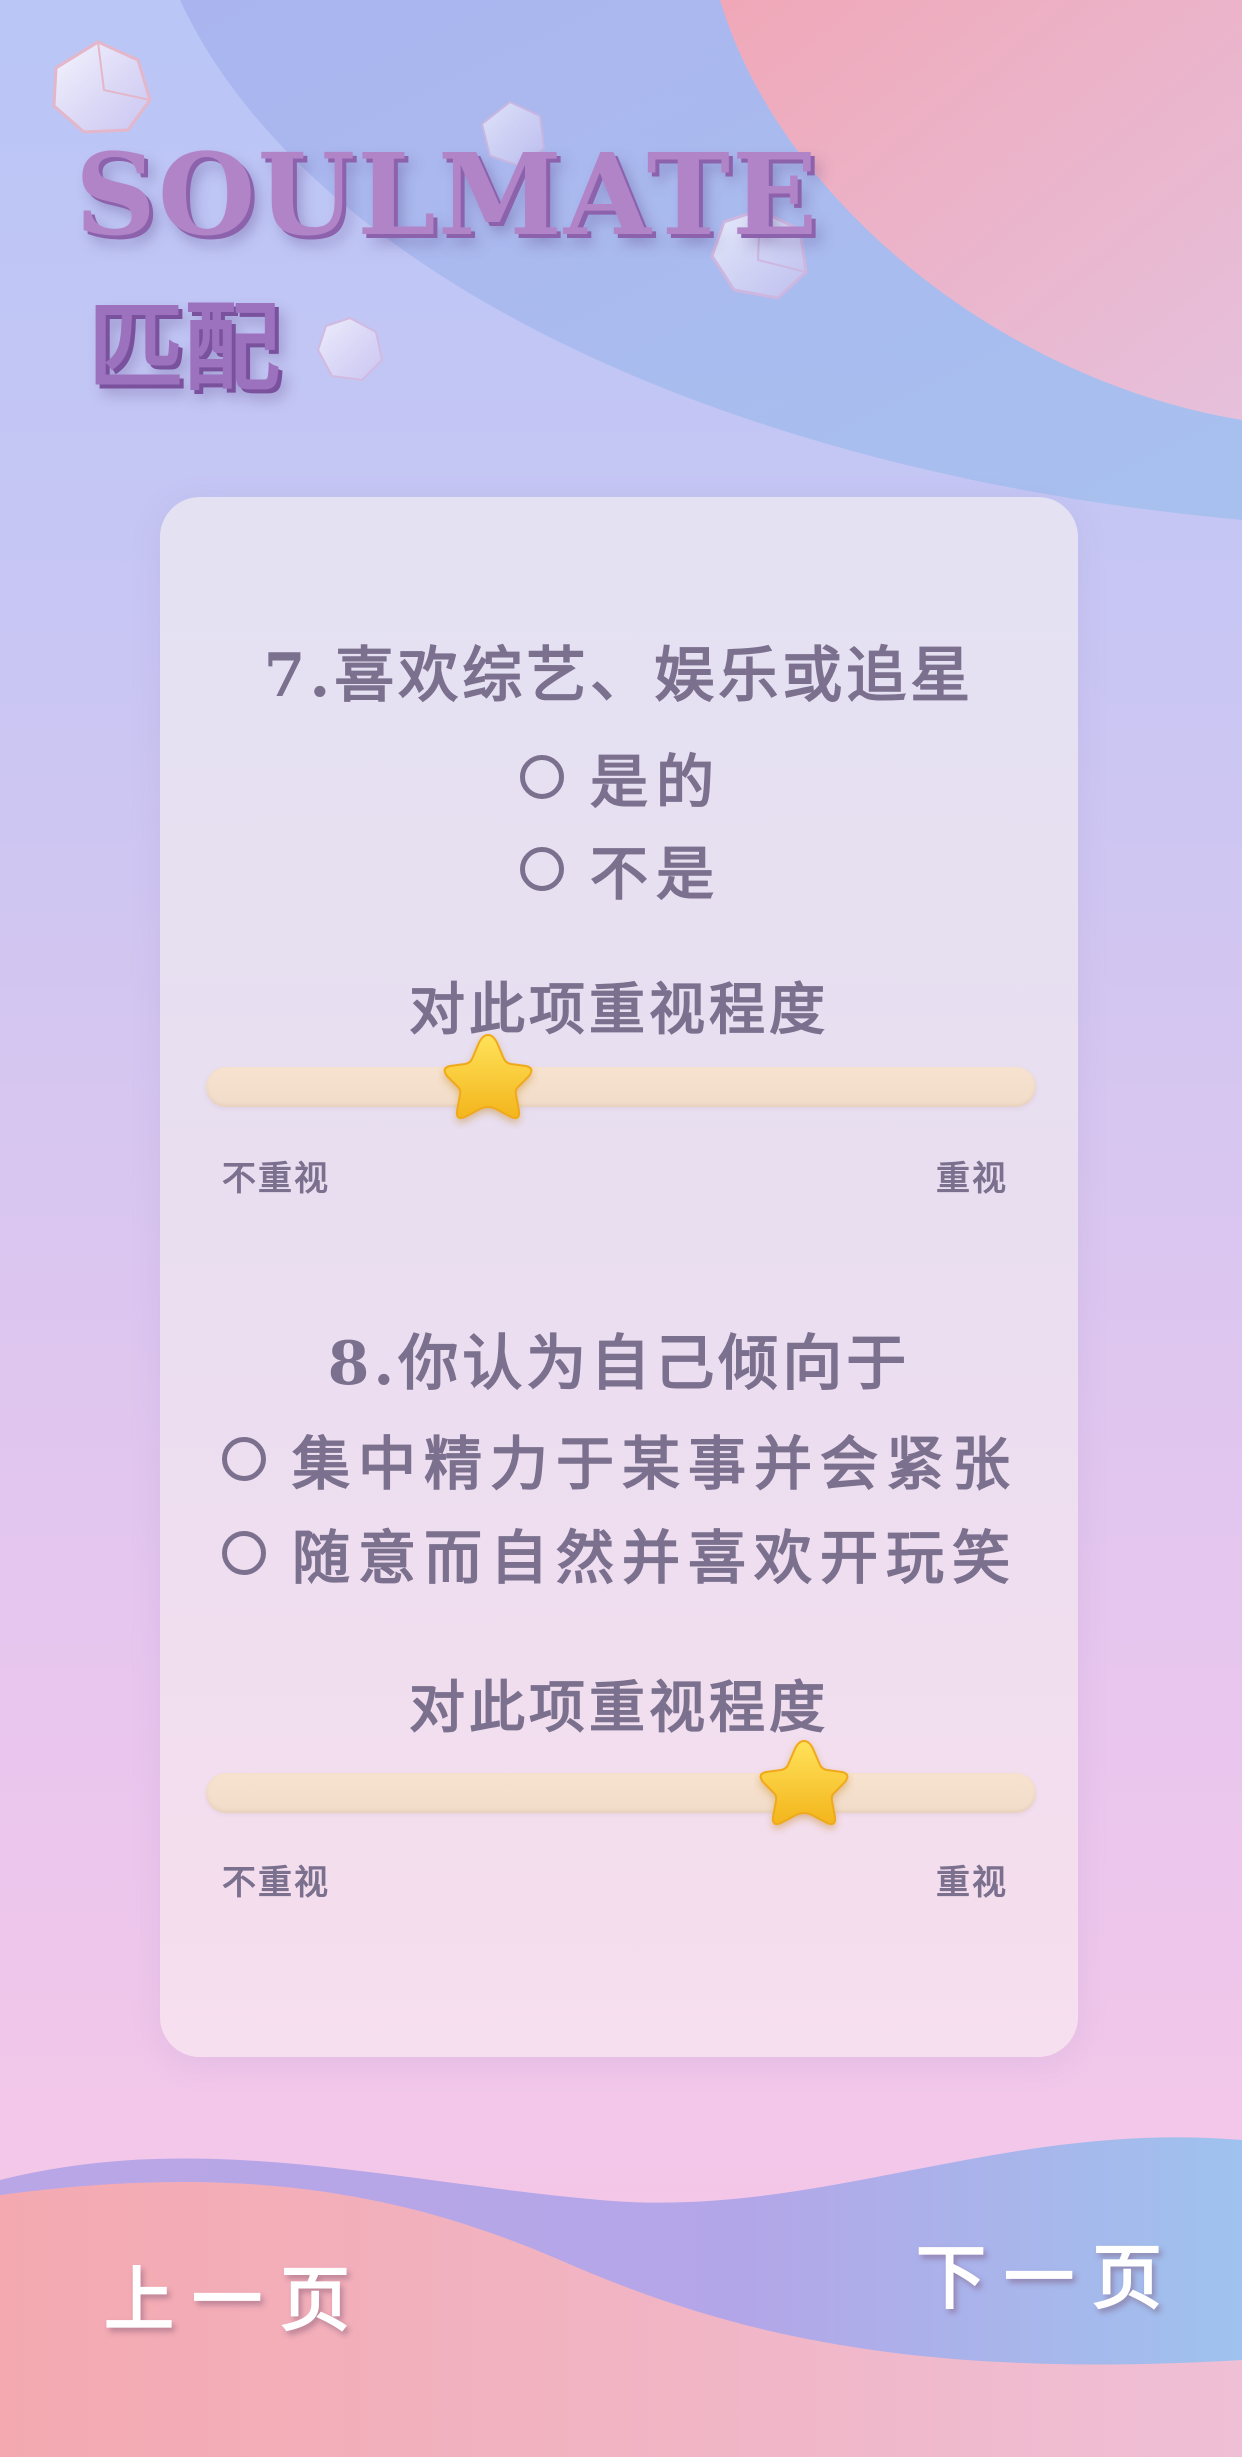 This screenshot has width=1242, height=2457. I want to click on option-label: 不是, so click(656, 874).